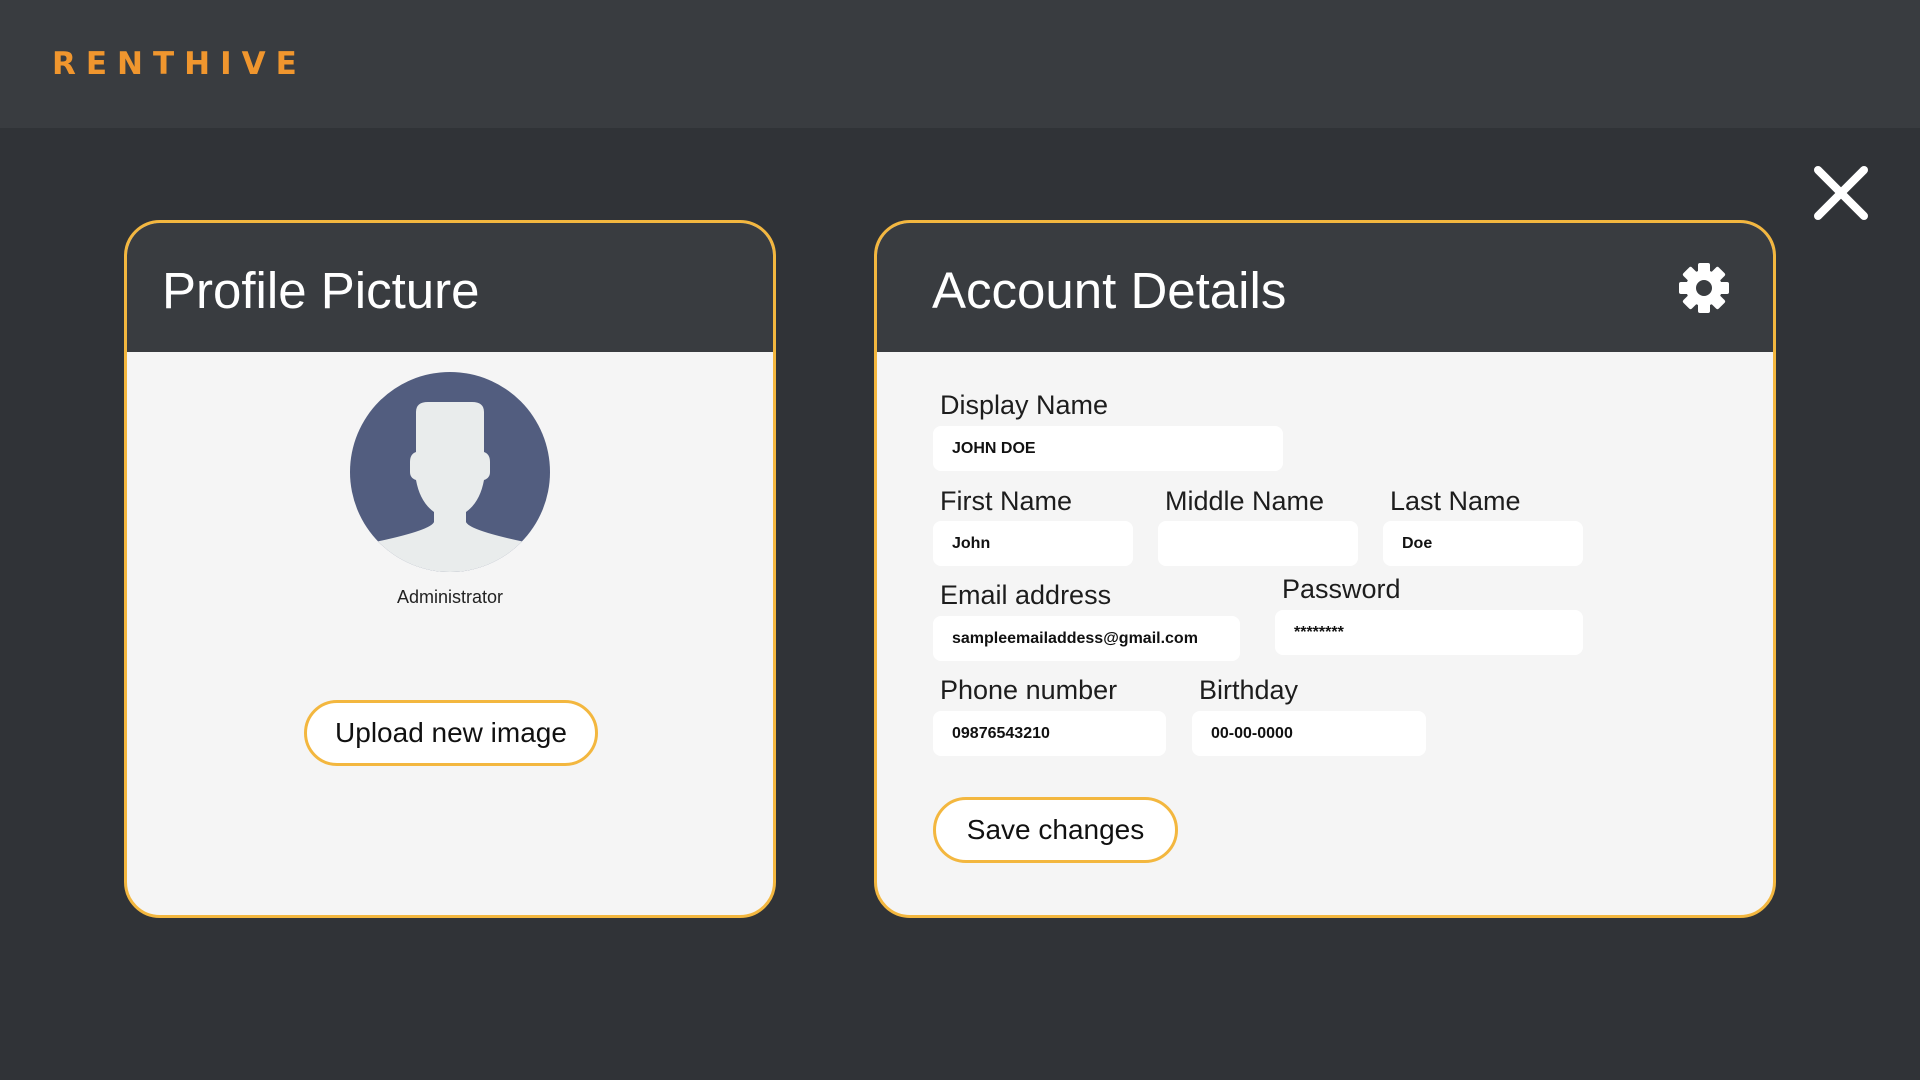 Image resolution: width=1920 pixels, height=1080 pixels. I want to click on close-icon, so click(1841, 193).